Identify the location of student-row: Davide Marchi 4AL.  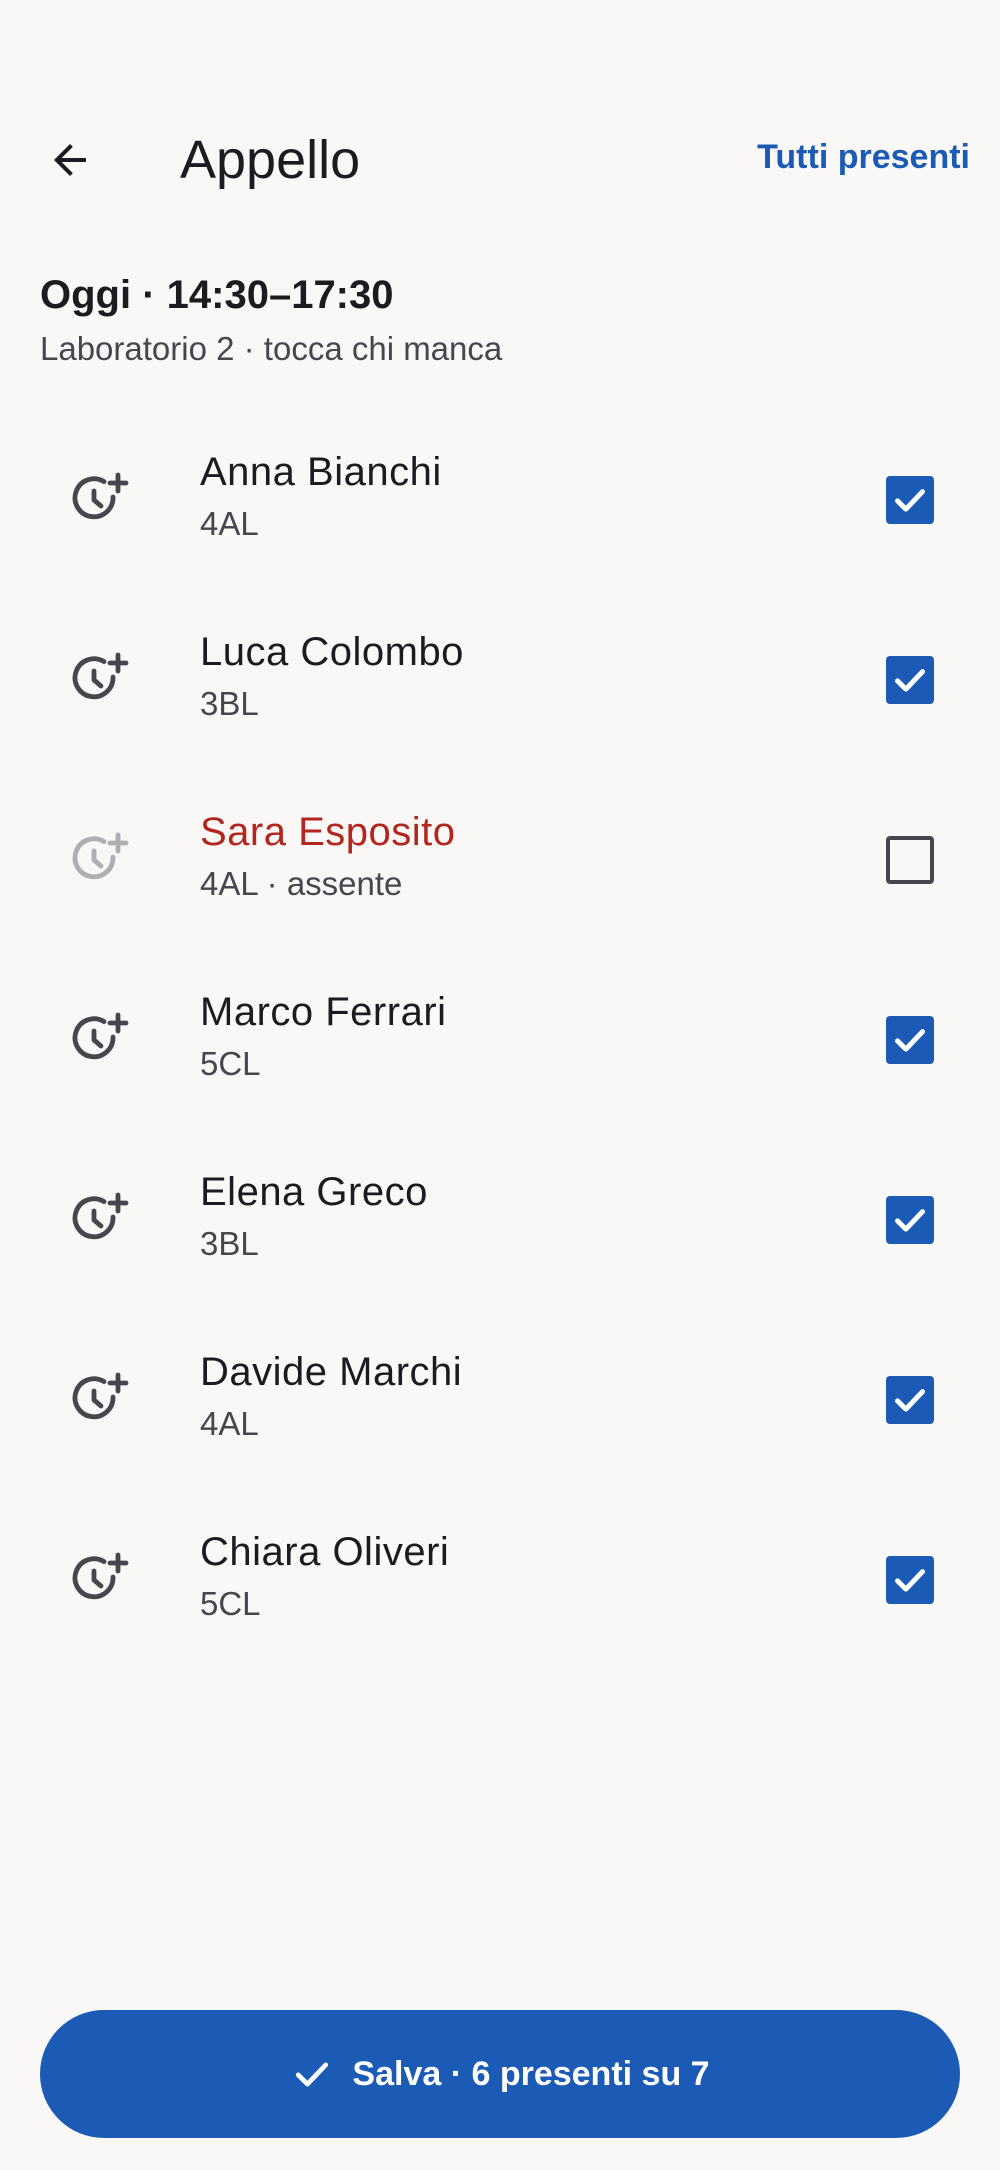
(500, 1400).